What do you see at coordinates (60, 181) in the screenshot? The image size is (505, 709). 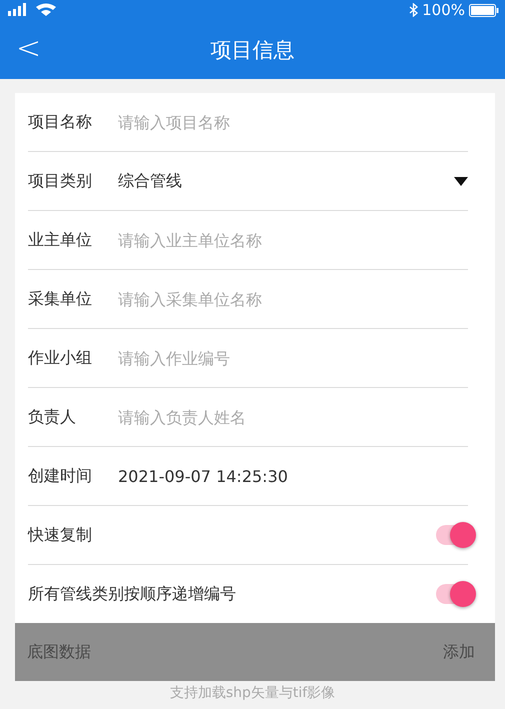 I see `field-label: 项目类别` at bounding box center [60, 181].